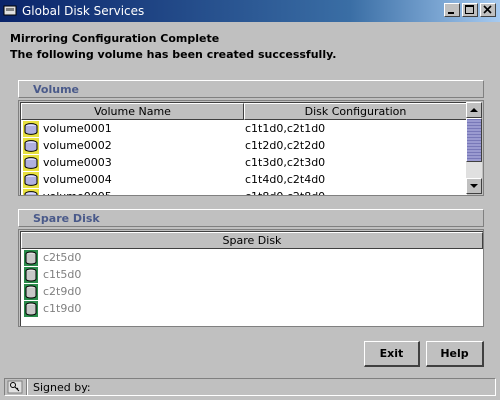 Image resolution: width=500 pixels, height=400 pixels. What do you see at coordinates (244, 179) in the screenshot?
I see `volume-row: volume0004 c1t4d0,c2t4d0` at bounding box center [244, 179].